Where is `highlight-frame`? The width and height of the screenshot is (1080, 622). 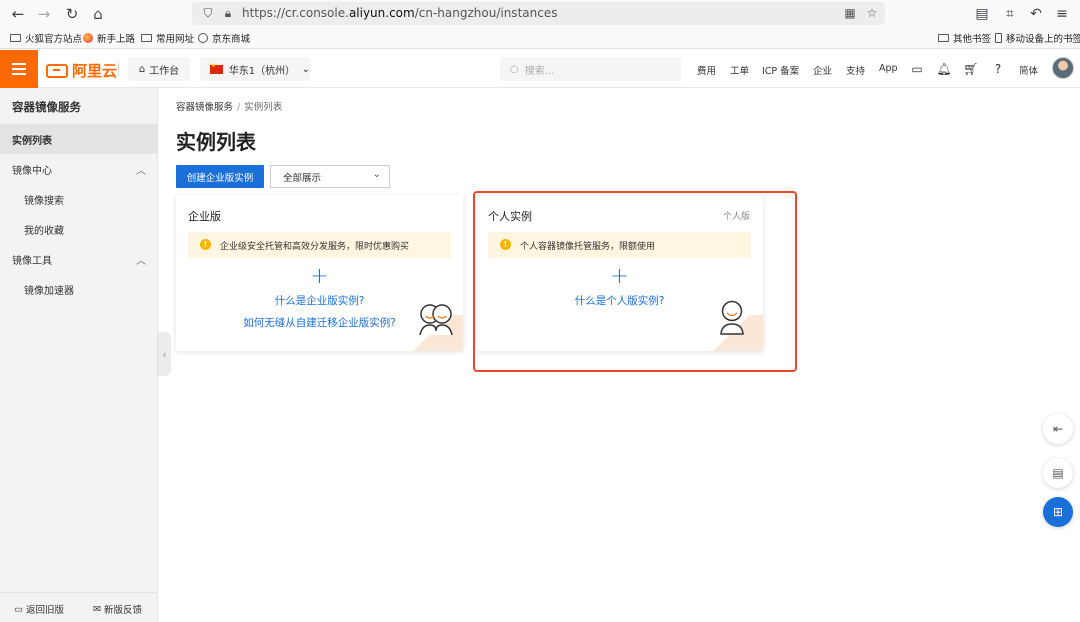 highlight-frame is located at coordinates (635, 281).